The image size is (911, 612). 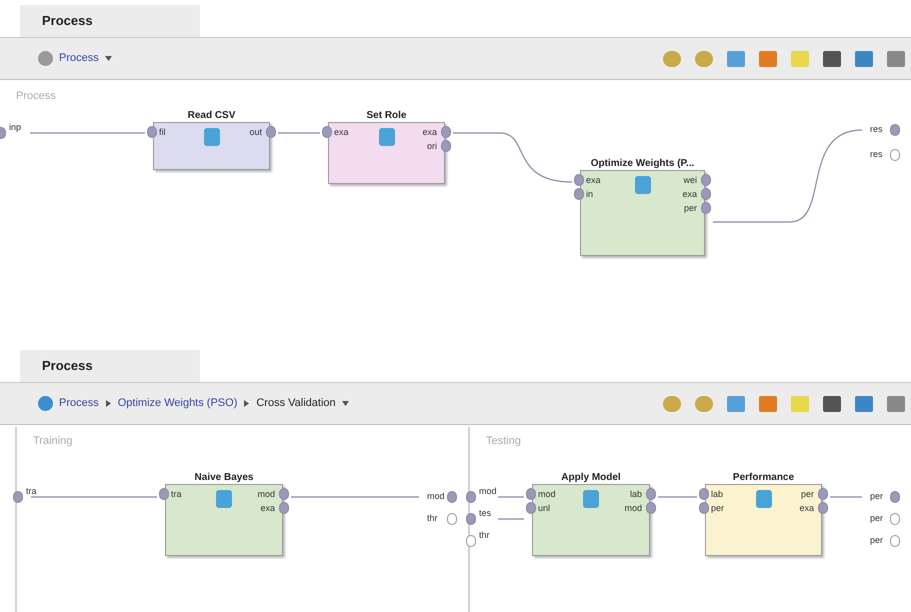 What do you see at coordinates (503, 441) in the screenshot?
I see `canvas-label: Testing` at bounding box center [503, 441].